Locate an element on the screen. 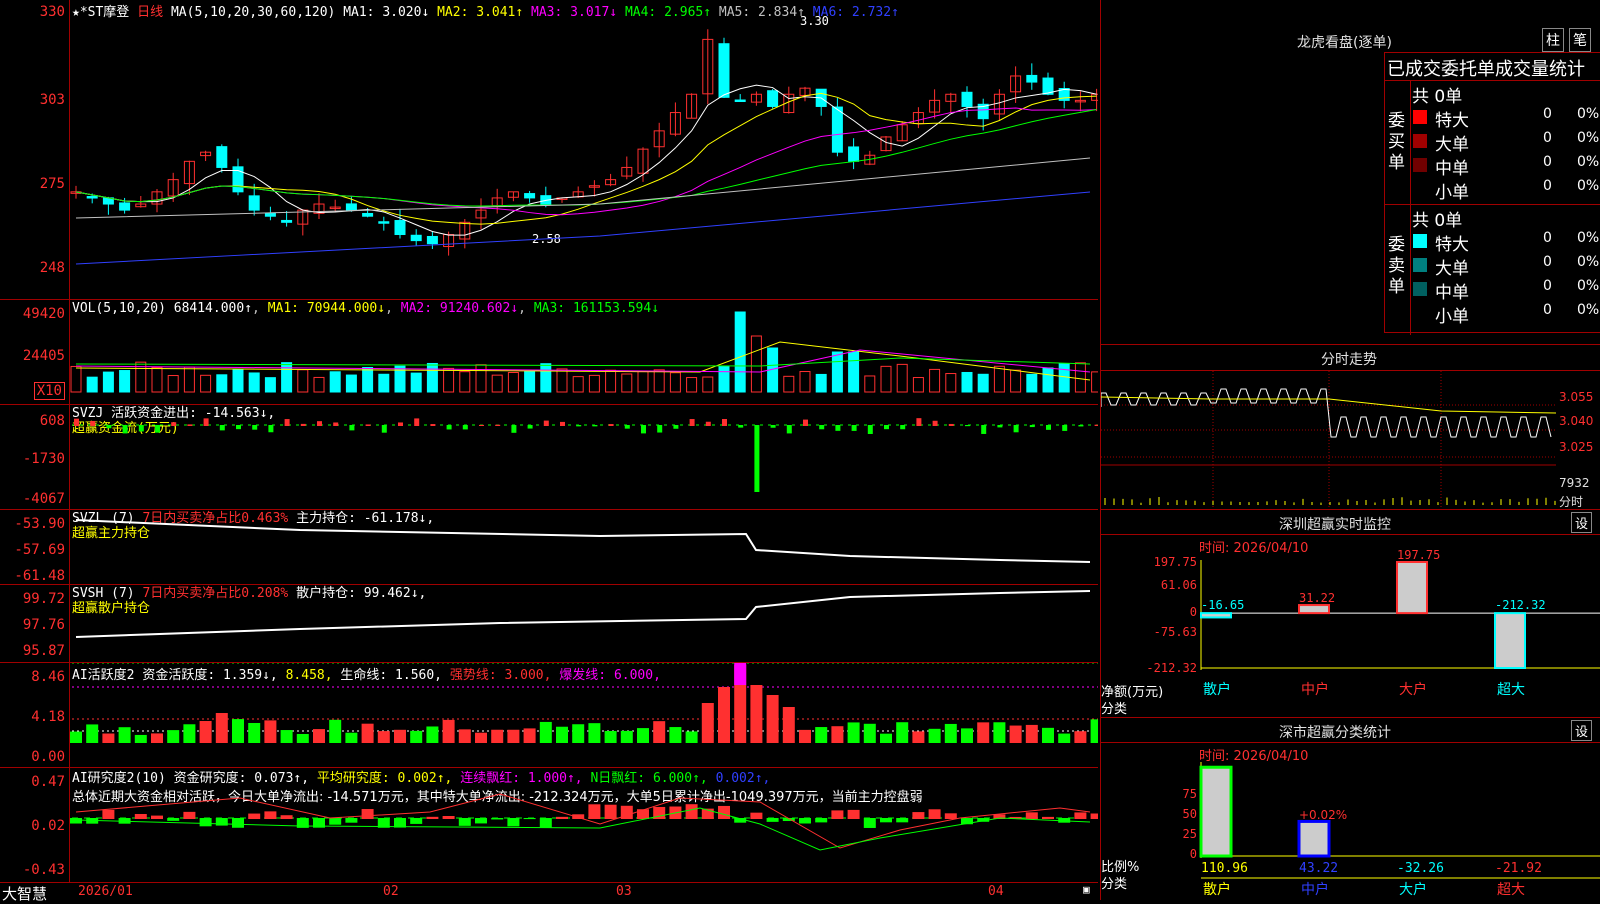  ai-research-chart is located at coordinates (549, 825).